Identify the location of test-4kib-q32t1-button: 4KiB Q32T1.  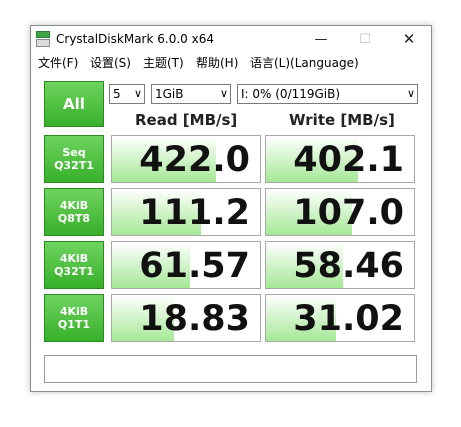
(74, 265).